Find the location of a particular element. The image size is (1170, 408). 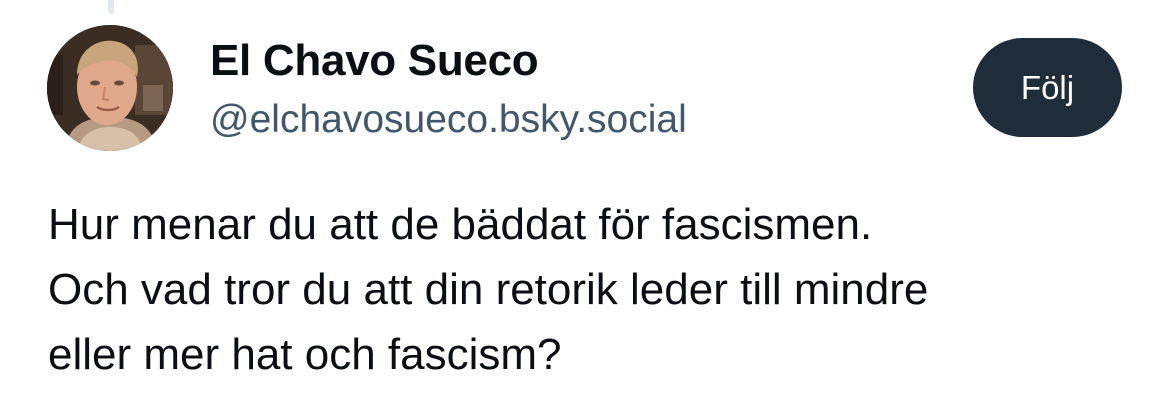

thread-connector-line is located at coordinates (111, 7).